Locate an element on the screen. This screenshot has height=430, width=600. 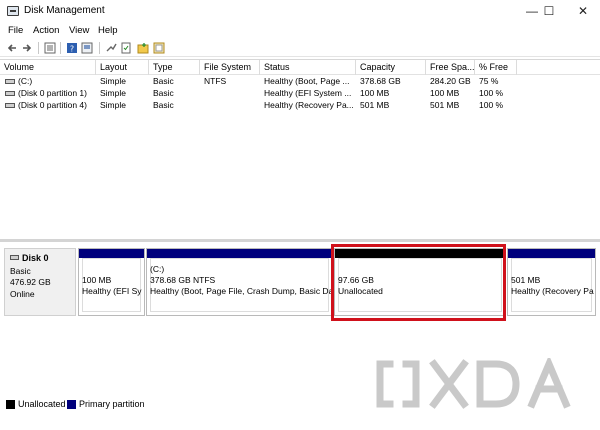
volume-free-space: 100 MB is located at coordinates (445, 93).